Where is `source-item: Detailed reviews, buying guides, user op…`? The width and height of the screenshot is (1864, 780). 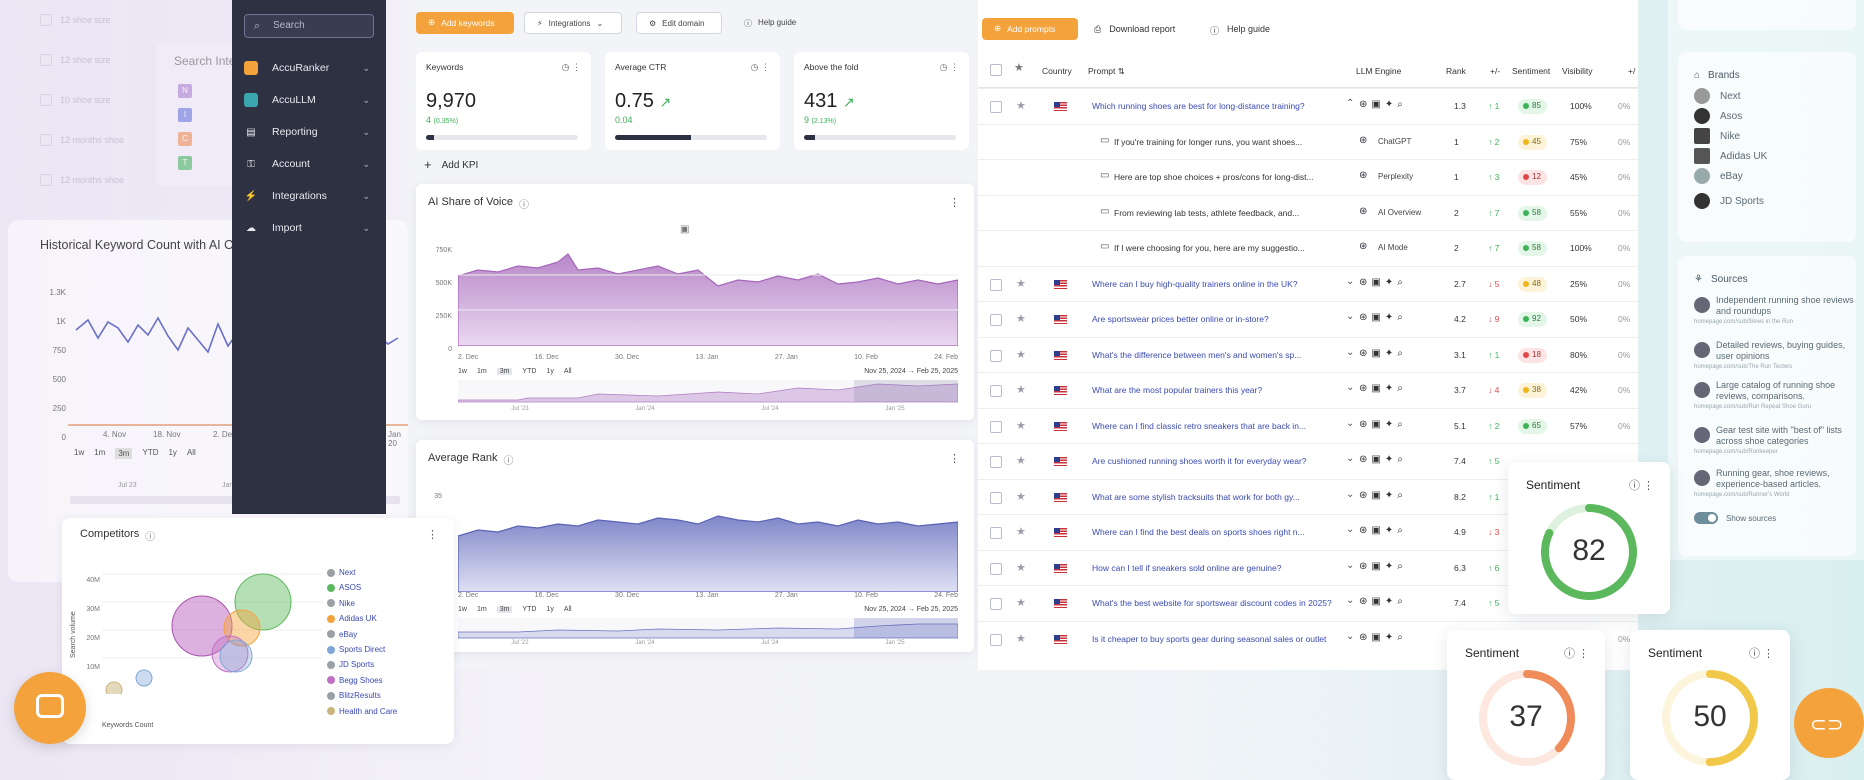 source-item: Detailed reviews, buying guides, user op… is located at coordinates (1774, 355).